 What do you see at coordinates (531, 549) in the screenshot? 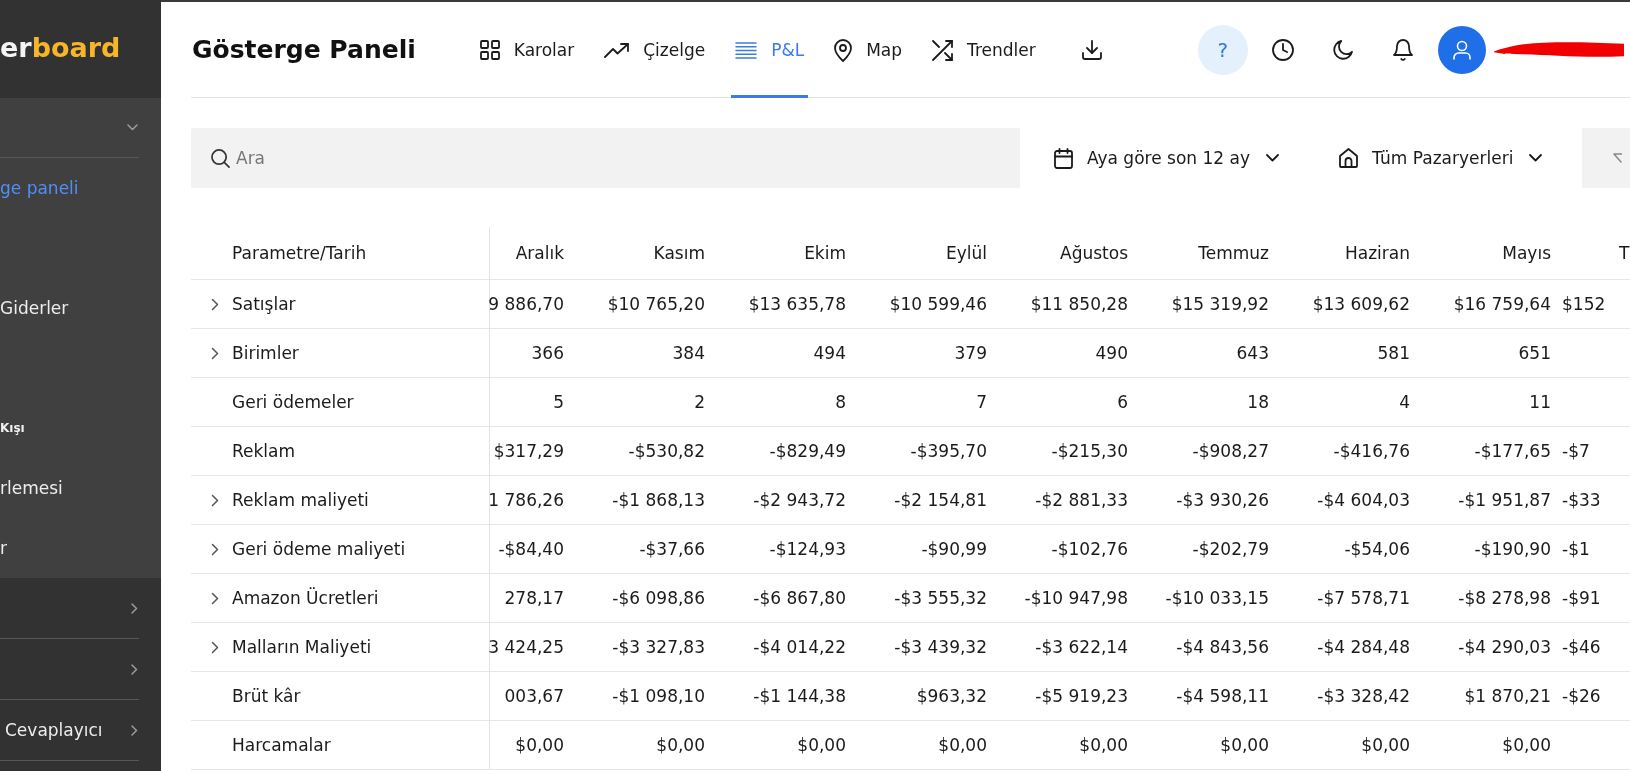
I see `table-cell: -$84,40` at bounding box center [531, 549].